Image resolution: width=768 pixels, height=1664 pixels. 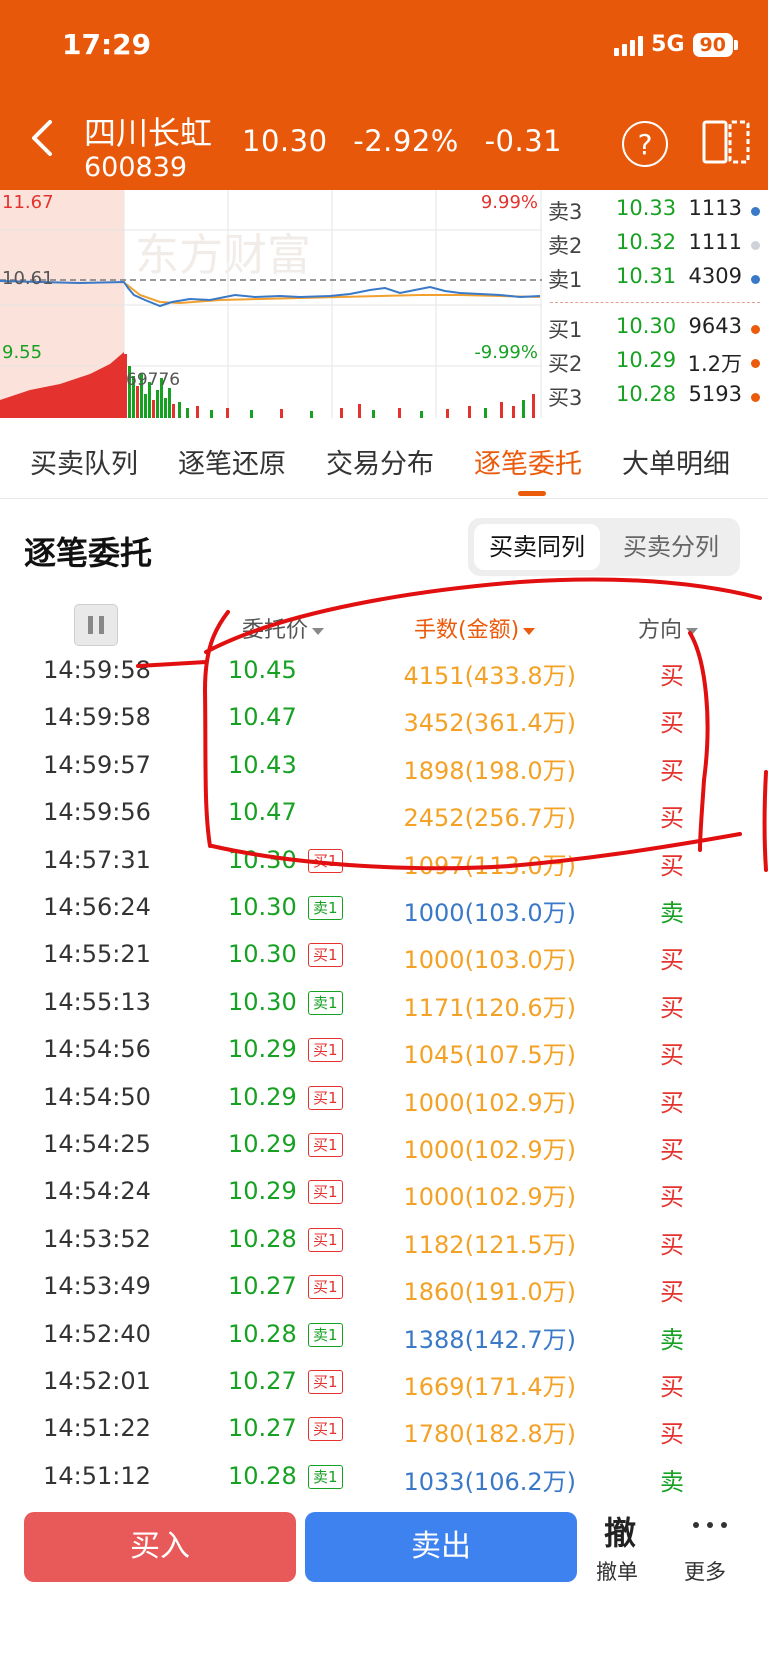 I want to click on intraday-chart: 东方财富 11.67 10.61 9.55 9.99% -9.99% 69776, so click(x=271, y=304).